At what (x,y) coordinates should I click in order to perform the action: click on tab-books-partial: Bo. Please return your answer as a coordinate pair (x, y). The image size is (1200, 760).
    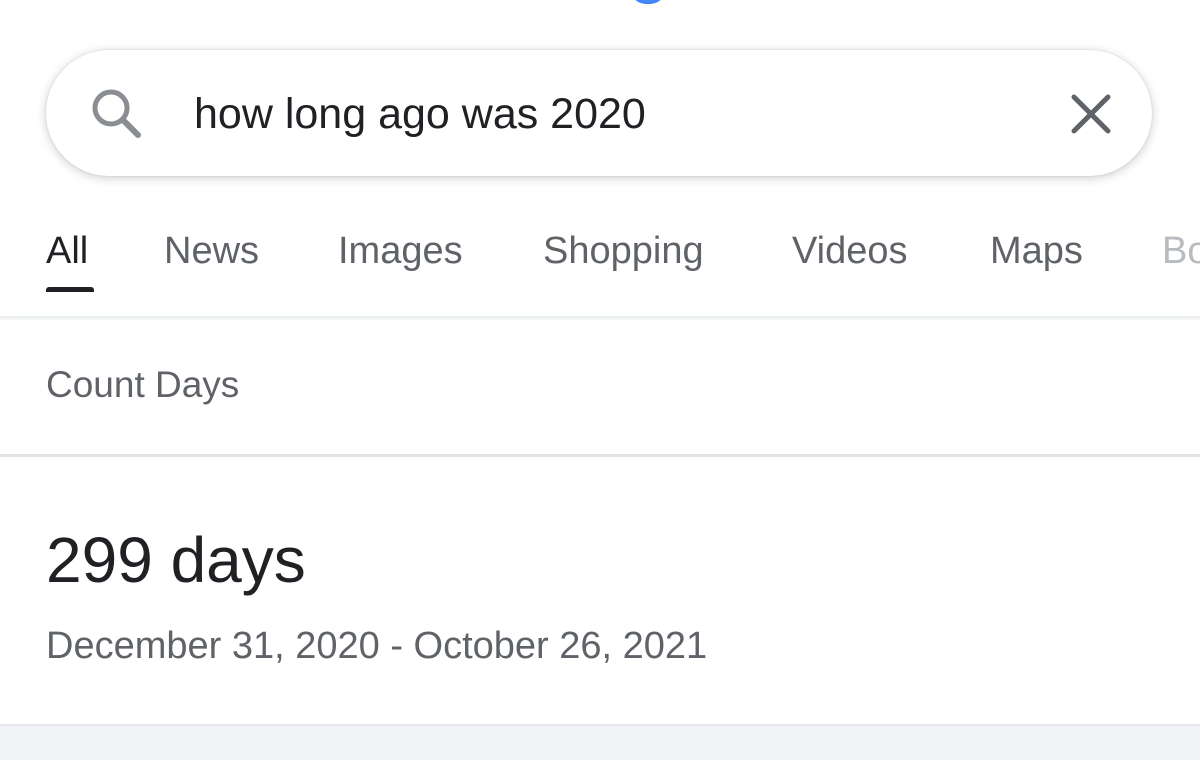
    Looking at the image, I should click on (1181, 251).